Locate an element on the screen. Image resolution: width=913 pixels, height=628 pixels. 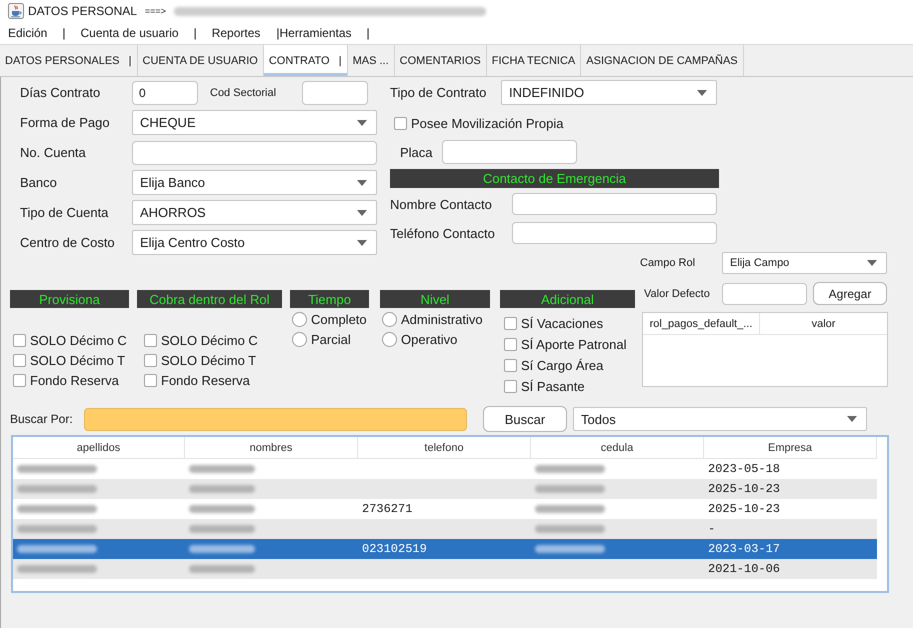
field-label: No. Cuenta is located at coordinates (53, 152).